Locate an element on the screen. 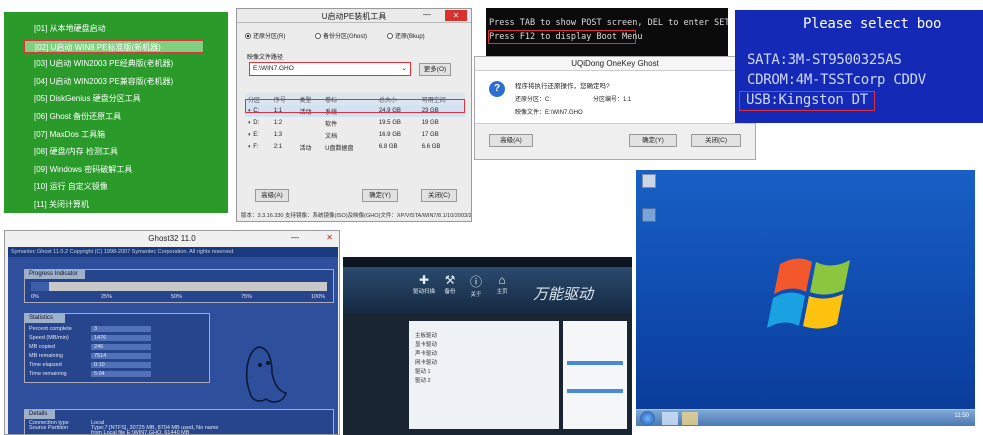 The width and height of the screenshot is (983, 435). driver-nav-label: 关于 is located at coordinates (476, 295).